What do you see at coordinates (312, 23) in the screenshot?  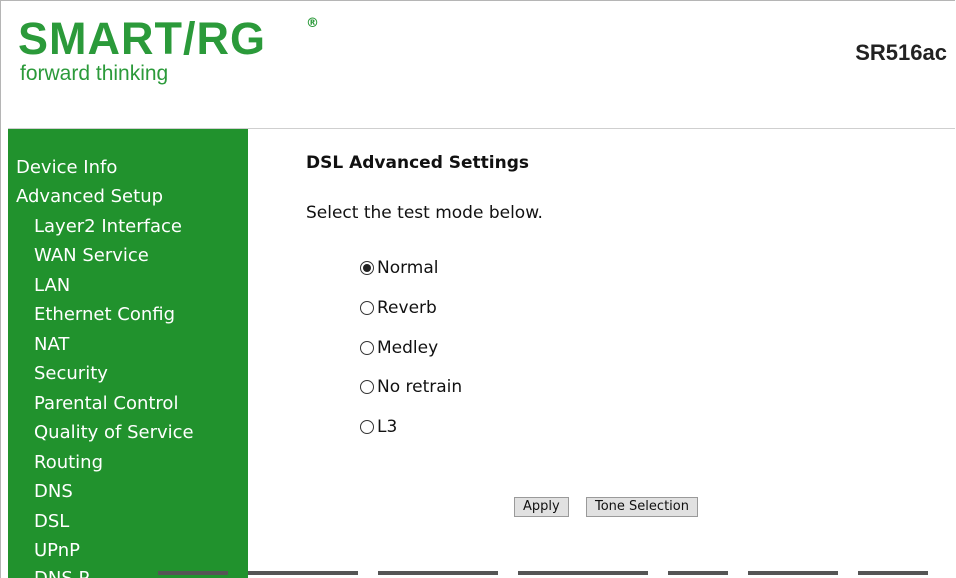 I see `registered-mark: ®` at bounding box center [312, 23].